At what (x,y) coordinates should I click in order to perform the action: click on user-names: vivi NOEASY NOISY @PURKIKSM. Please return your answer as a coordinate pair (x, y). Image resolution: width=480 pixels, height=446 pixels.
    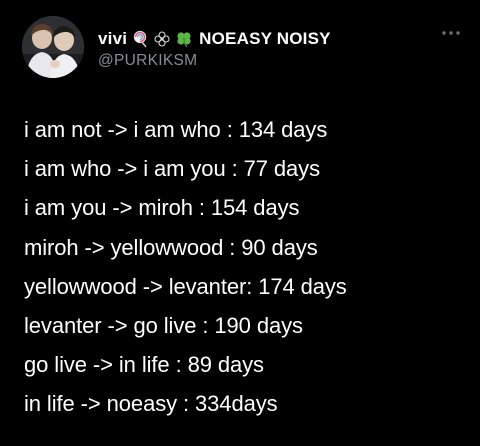
    Looking at the image, I should click on (214, 49).